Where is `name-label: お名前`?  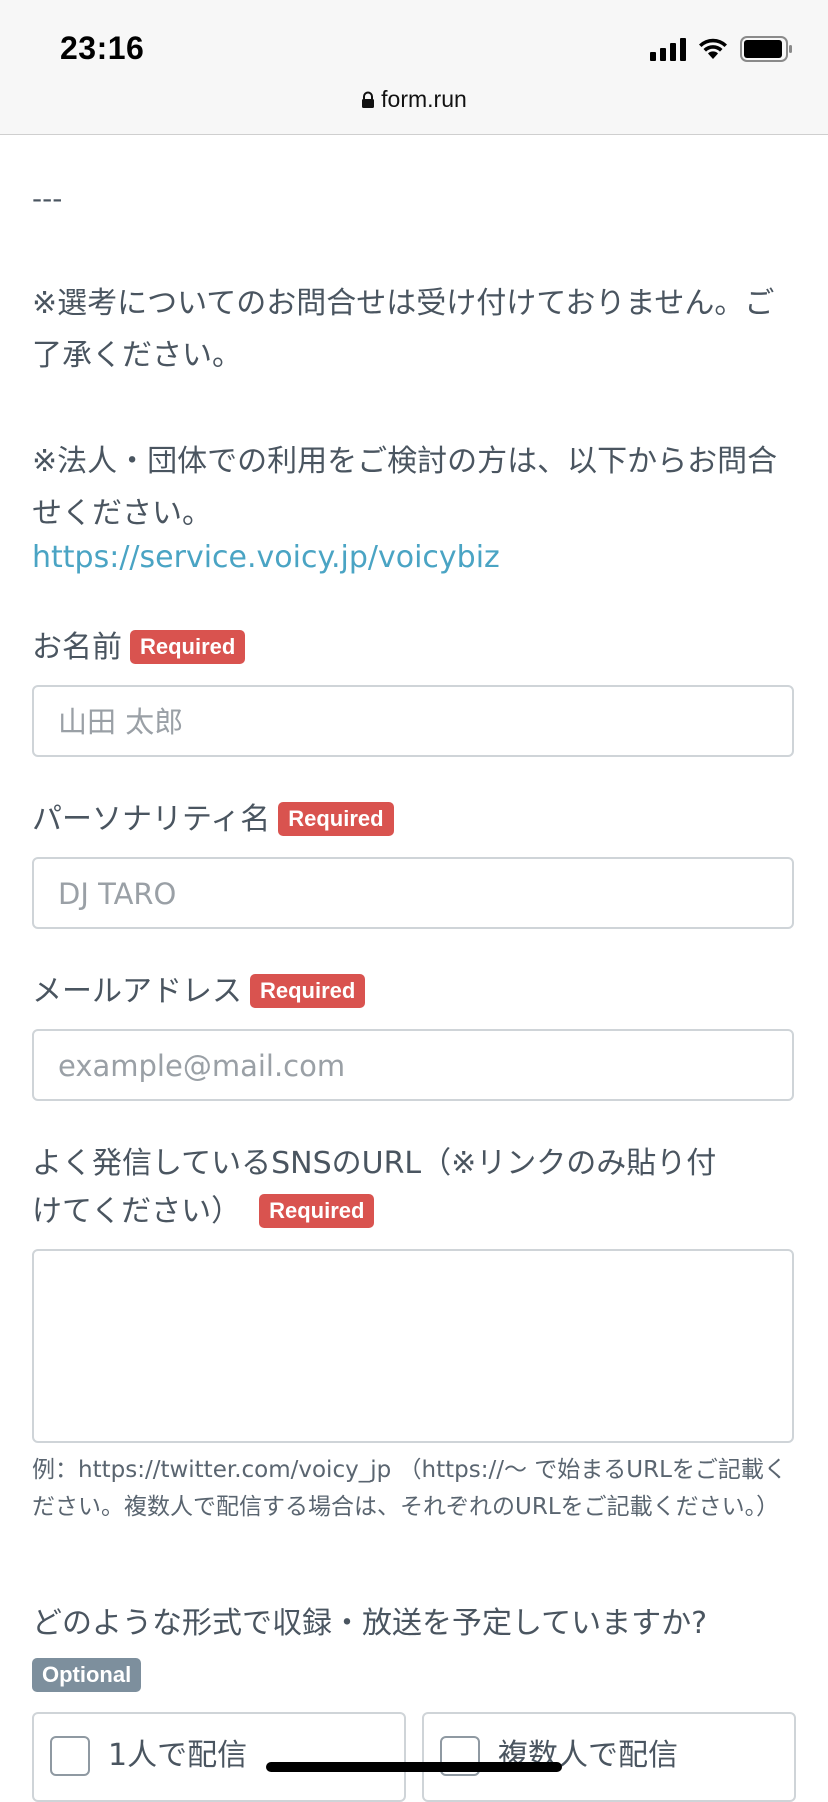
name-label: お名前 is located at coordinates (77, 647).